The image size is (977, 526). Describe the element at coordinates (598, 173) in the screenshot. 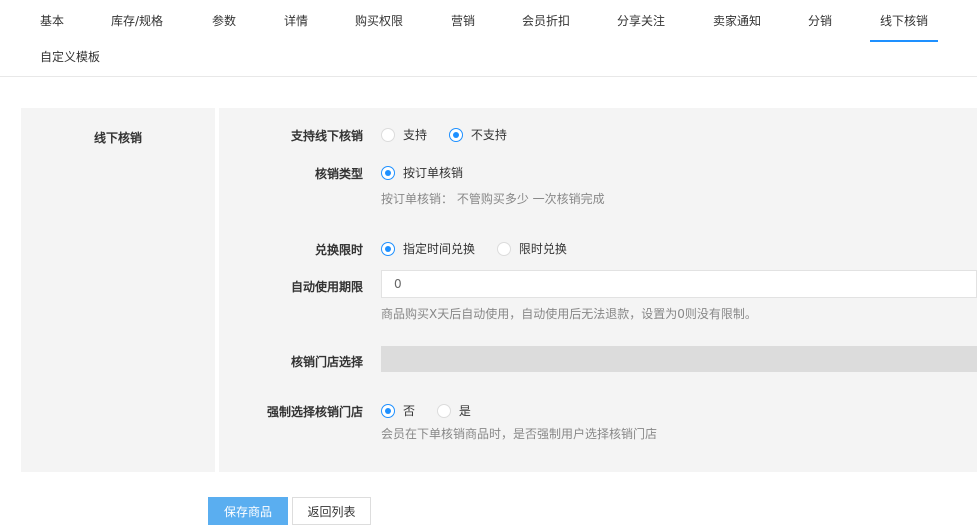

I see `row-verify-type: 核销类型 按订单核销` at that location.